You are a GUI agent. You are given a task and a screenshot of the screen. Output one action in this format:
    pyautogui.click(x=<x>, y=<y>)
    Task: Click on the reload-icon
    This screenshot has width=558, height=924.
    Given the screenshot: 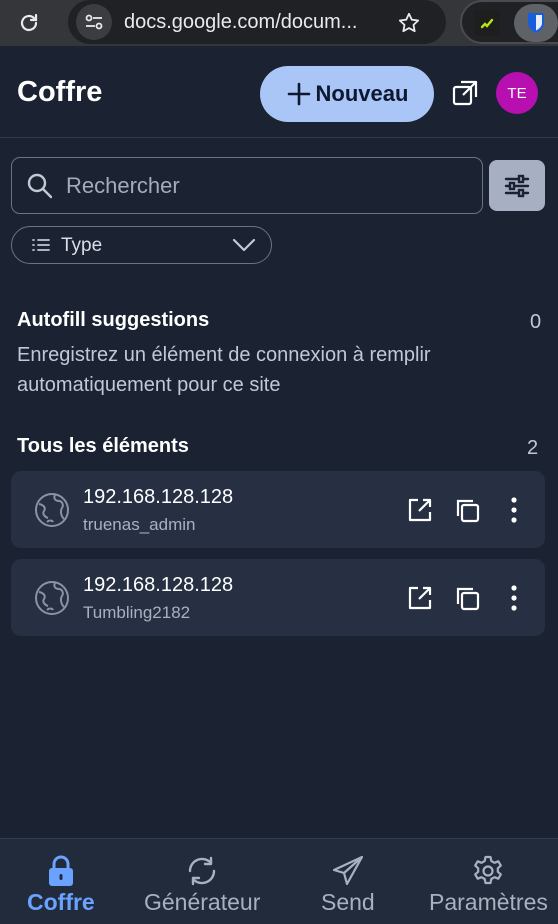 What is the action you would take?
    pyautogui.click(x=29, y=23)
    